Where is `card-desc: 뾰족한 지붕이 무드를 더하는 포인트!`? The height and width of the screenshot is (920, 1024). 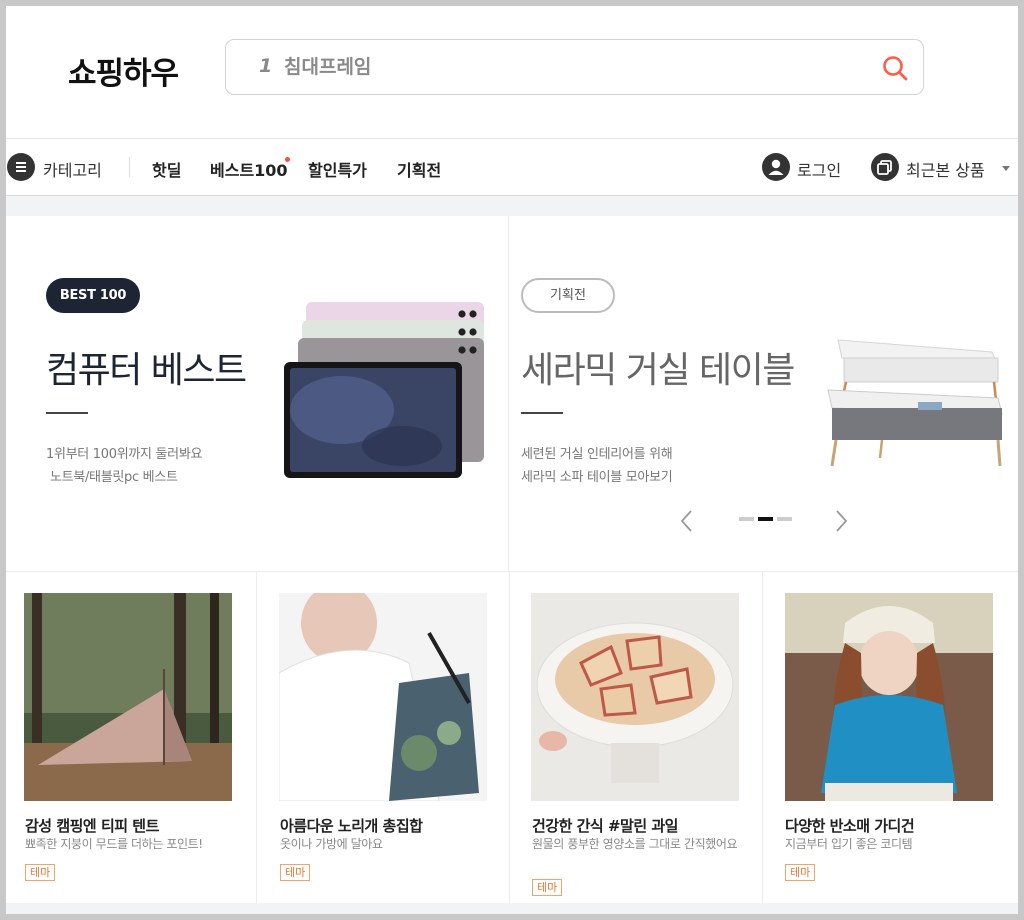 card-desc: 뾰족한 지붕이 무드를 더하는 포인트! is located at coordinates (114, 844).